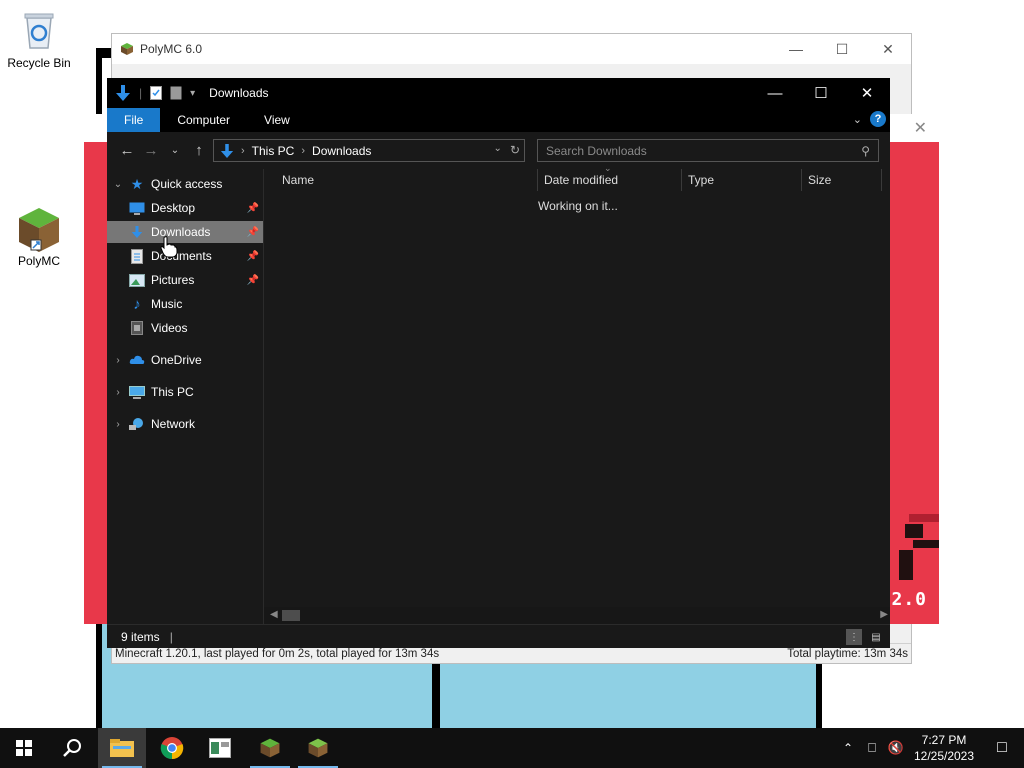 The height and width of the screenshot is (768, 1024). I want to click on sidebar-item-this-pc: › This PC, so click(185, 392).